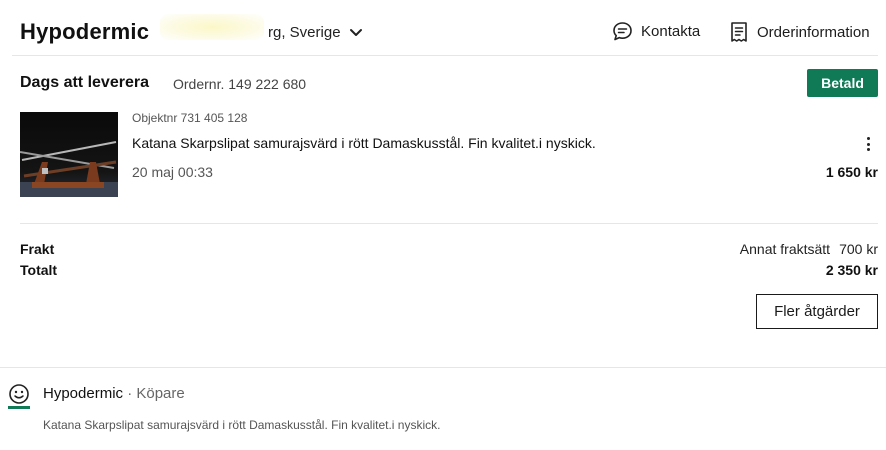 Image resolution: width=886 pixels, height=450 pixels. Describe the element at coordinates (622, 31) in the screenshot. I see `chat-bubble-icon` at that location.